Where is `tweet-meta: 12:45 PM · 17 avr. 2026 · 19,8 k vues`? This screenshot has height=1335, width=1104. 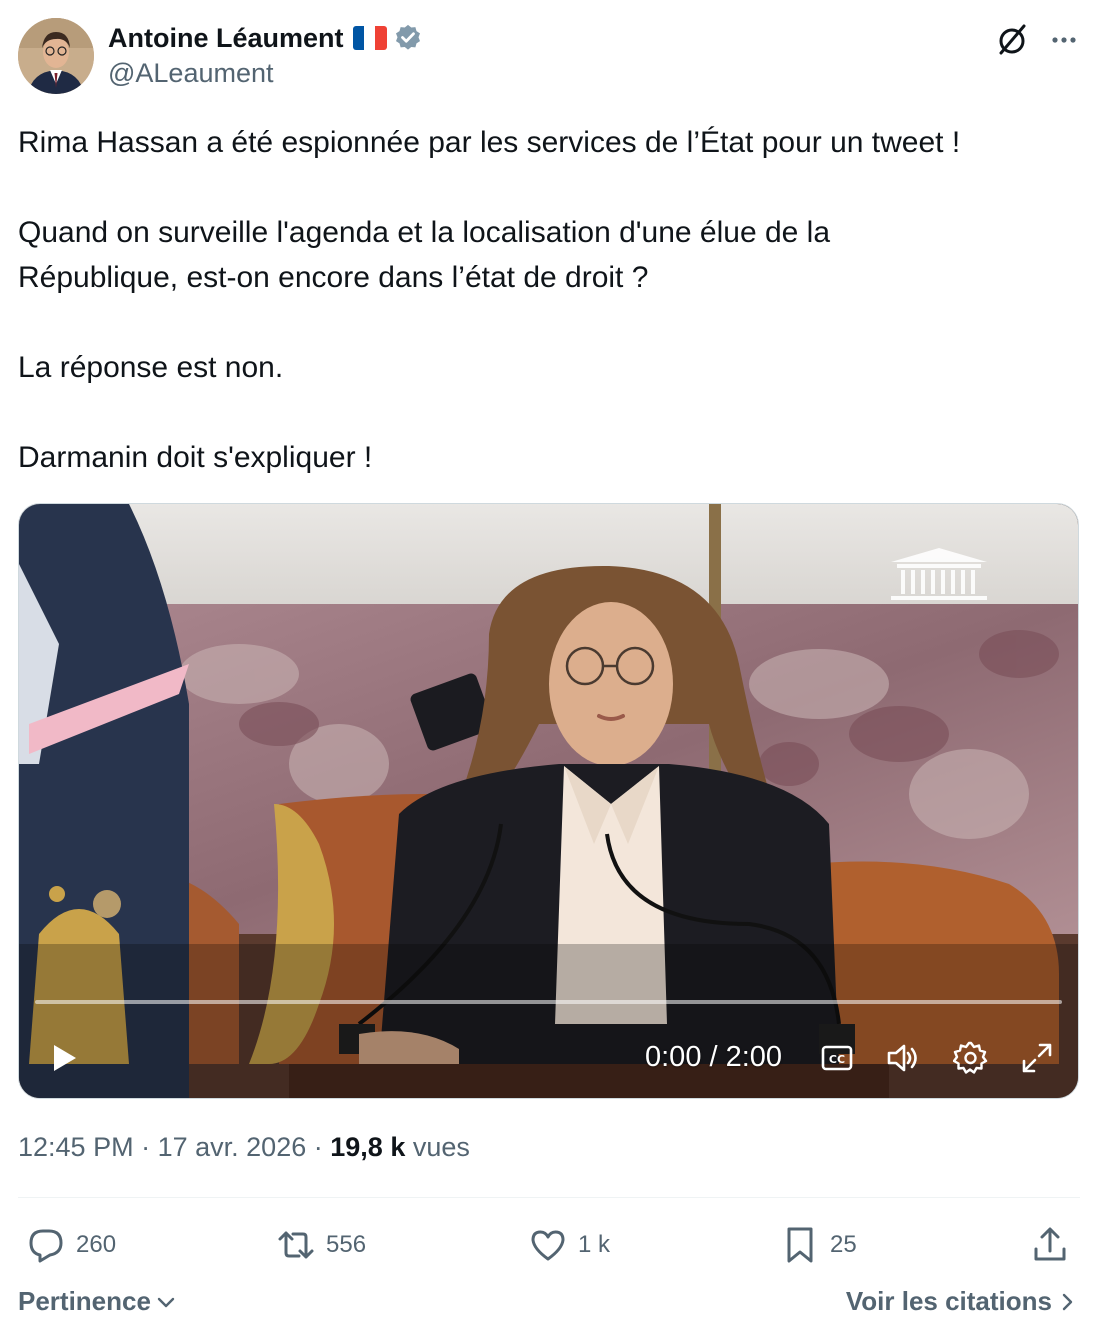 tweet-meta: 12:45 PM · 17 avr. 2026 · 19,8 k vues is located at coordinates (244, 1147).